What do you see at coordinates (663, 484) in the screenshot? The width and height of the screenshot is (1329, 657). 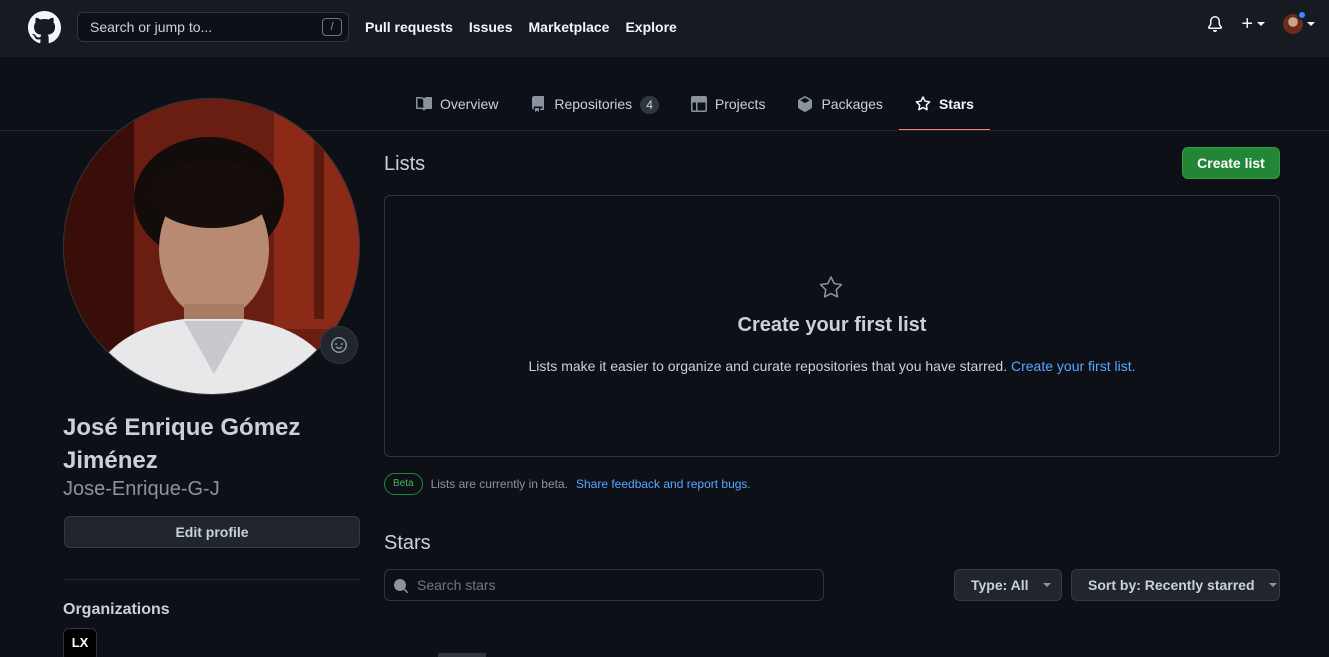 I see `feedback-link: Share feedback and report bugs.` at bounding box center [663, 484].